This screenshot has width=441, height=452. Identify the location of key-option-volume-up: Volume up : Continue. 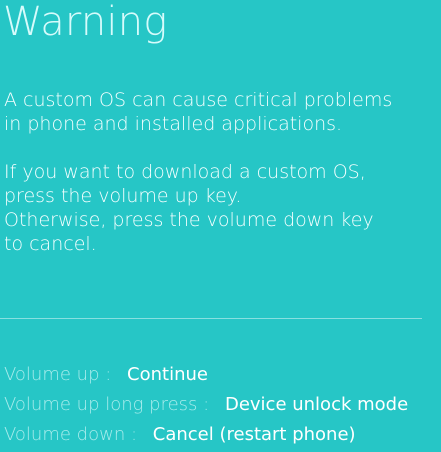
(221, 375).